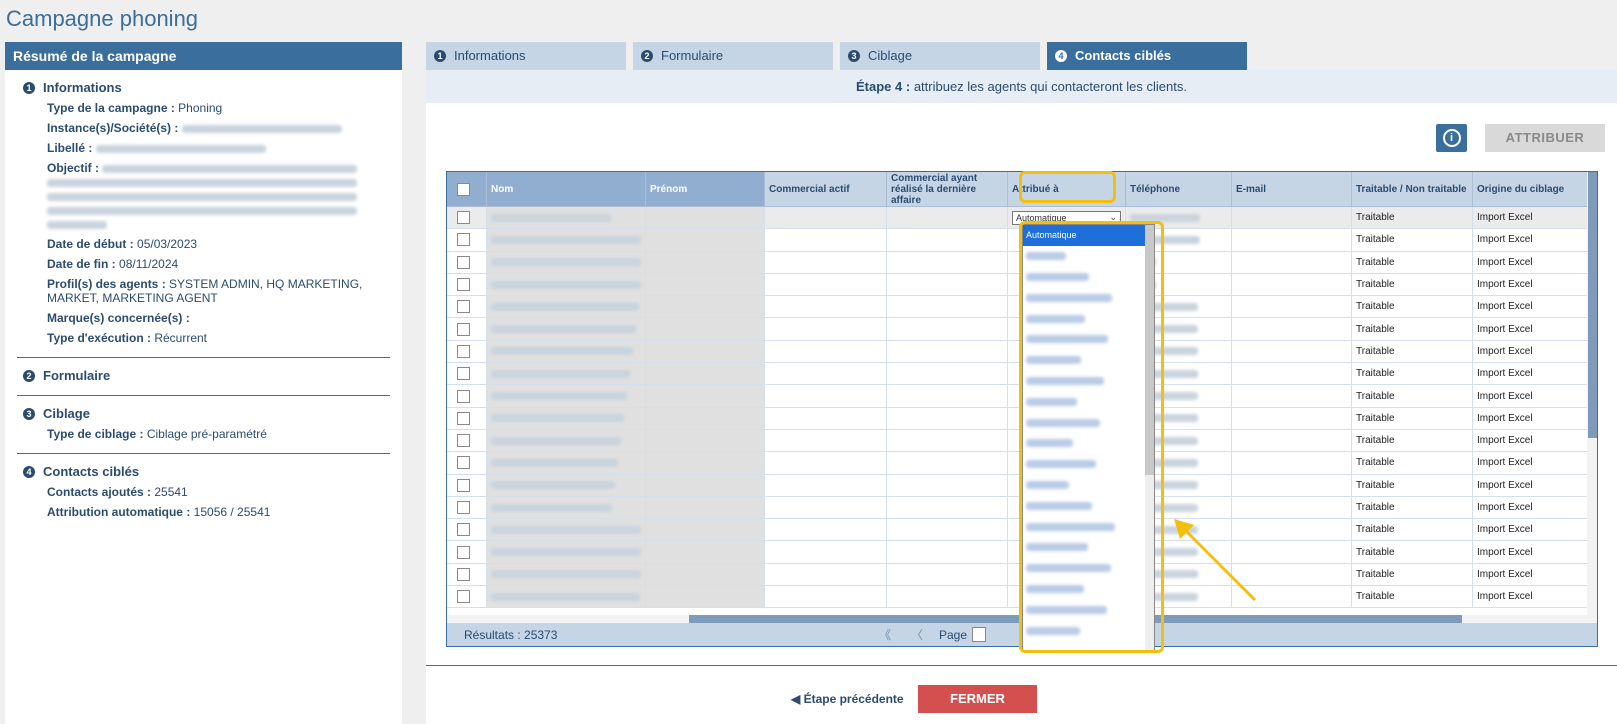 Image resolution: width=1617 pixels, height=724 pixels. What do you see at coordinates (733, 56) in the screenshot?
I see `tab-formulaire: 2 Formulaire` at bounding box center [733, 56].